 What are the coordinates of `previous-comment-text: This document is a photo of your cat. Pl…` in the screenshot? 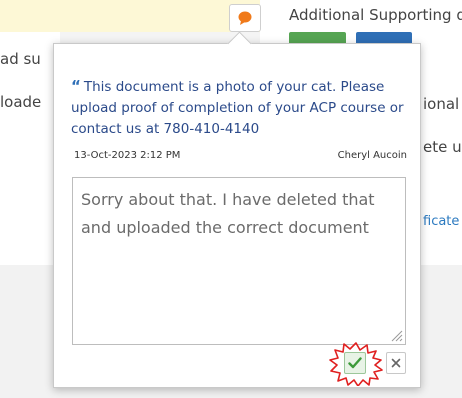 It's located at (237, 108).